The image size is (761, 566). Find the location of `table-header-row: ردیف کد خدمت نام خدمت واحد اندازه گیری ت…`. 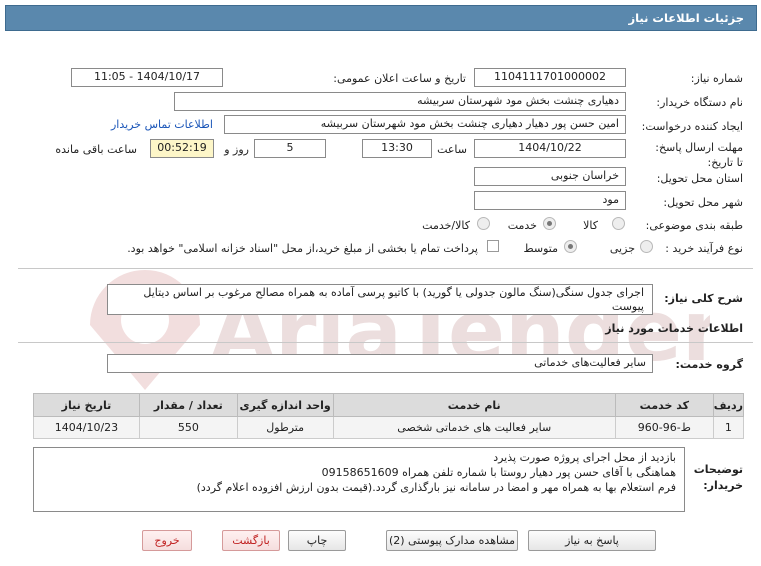

table-header-row: ردیف کد خدمت نام خدمت واحد اندازه گیری ت… is located at coordinates (389, 405).